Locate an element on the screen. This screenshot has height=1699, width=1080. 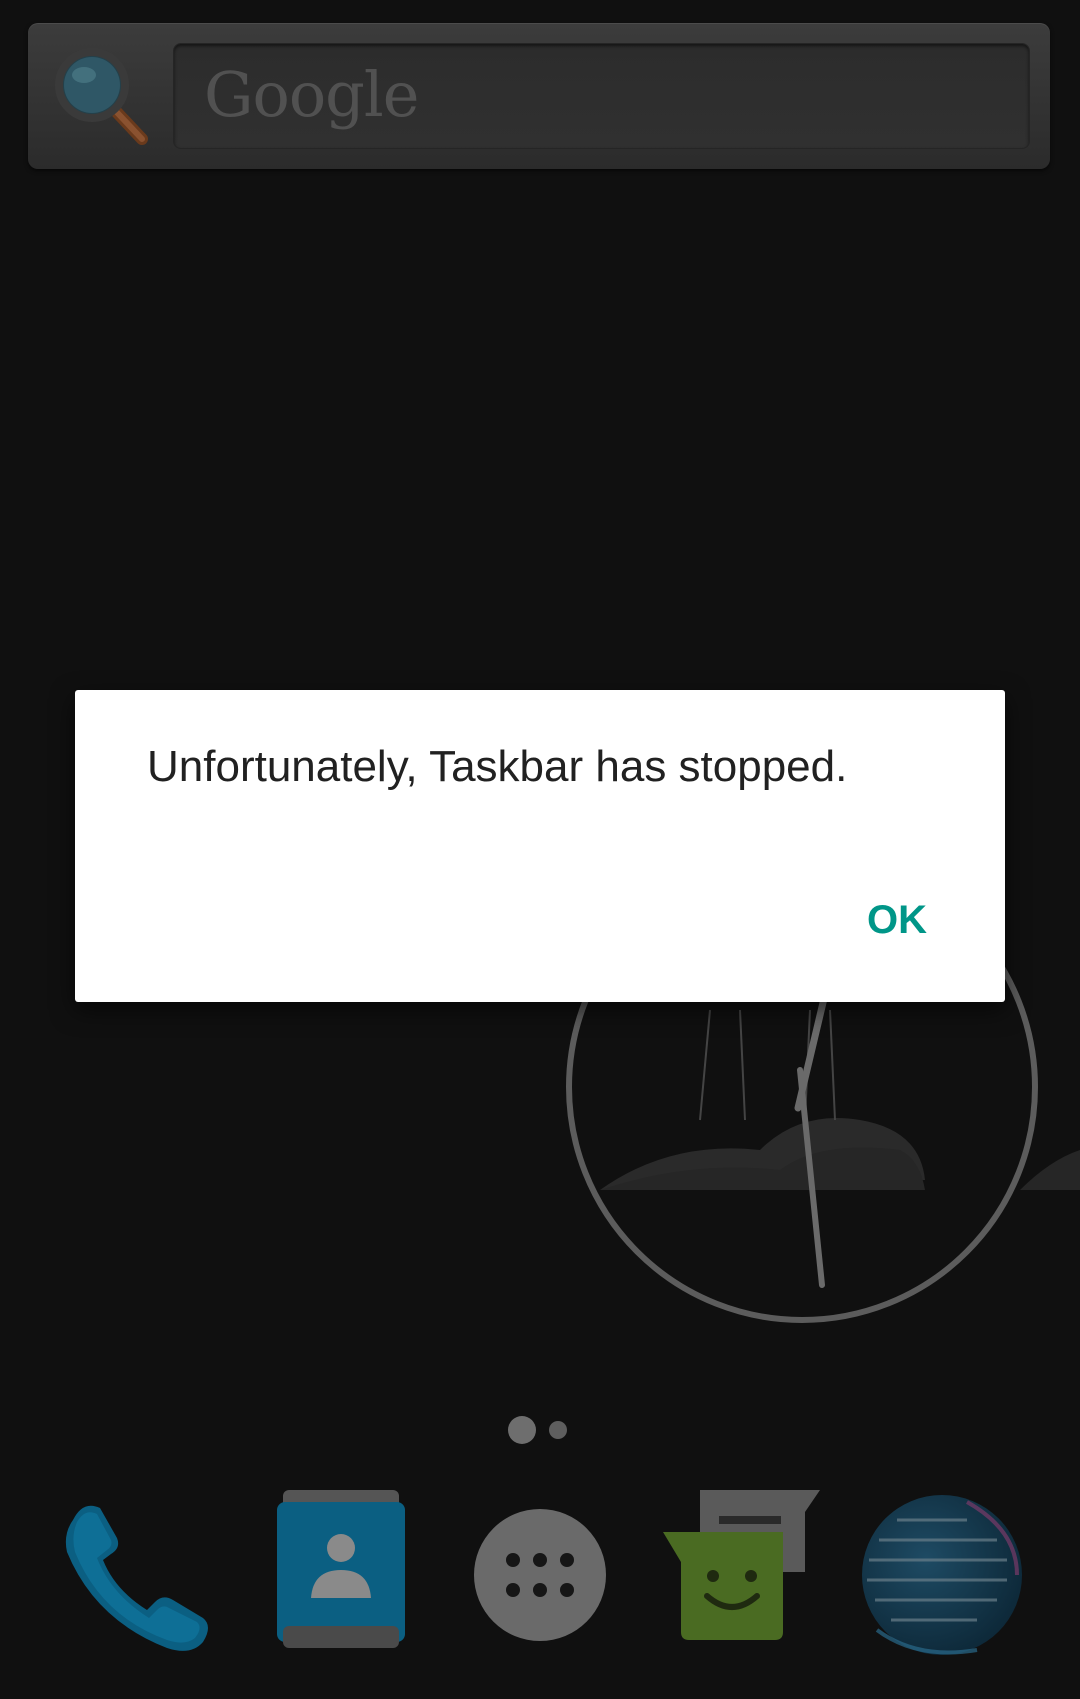
app-drawer-icon is located at coordinates (540, 1575).